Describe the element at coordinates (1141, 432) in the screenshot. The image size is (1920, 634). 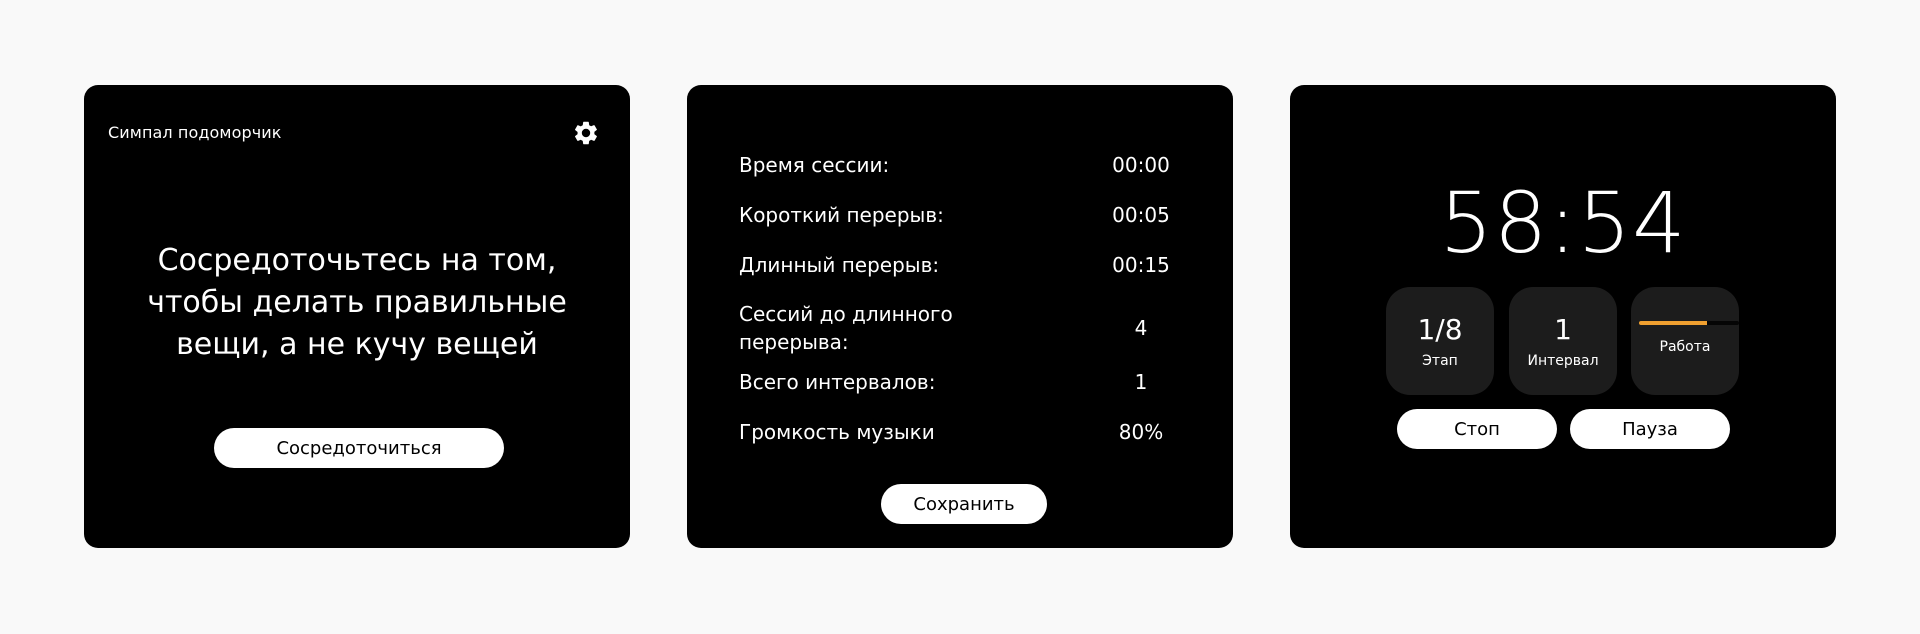
I see `setting-value: 80%` at that location.